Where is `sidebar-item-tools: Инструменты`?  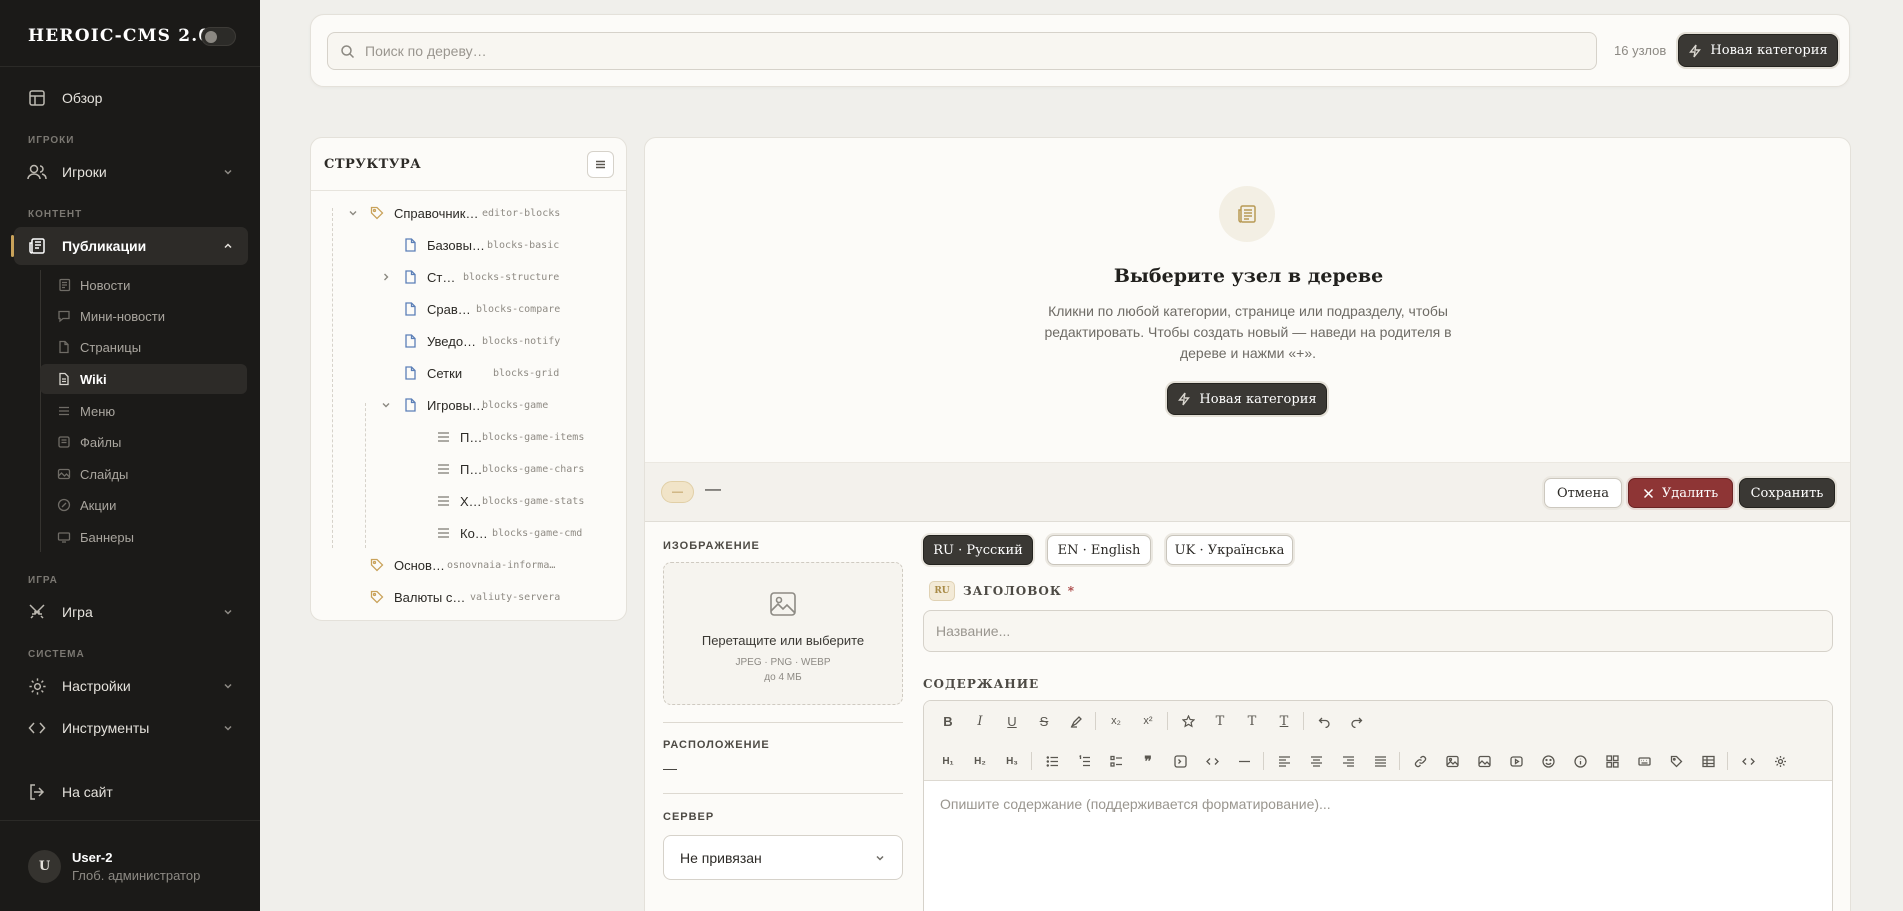 sidebar-item-tools: Инструменты is located at coordinates (131, 728).